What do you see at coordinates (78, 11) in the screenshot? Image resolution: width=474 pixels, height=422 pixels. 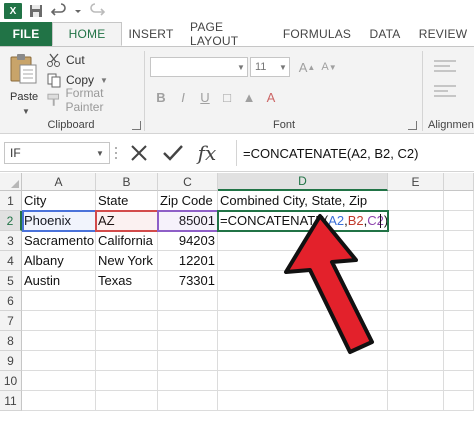 I see `undo-dropdown-icon` at bounding box center [78, 11].